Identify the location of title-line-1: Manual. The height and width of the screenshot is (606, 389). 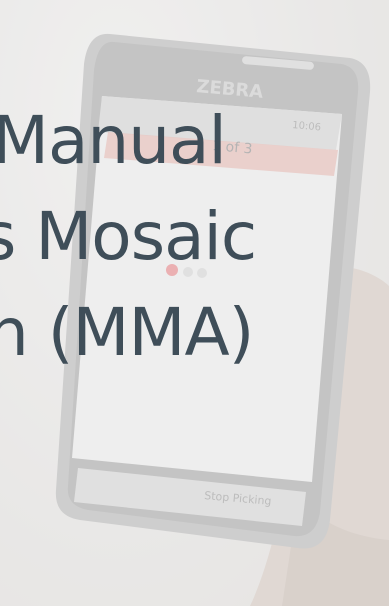
(113, 140).